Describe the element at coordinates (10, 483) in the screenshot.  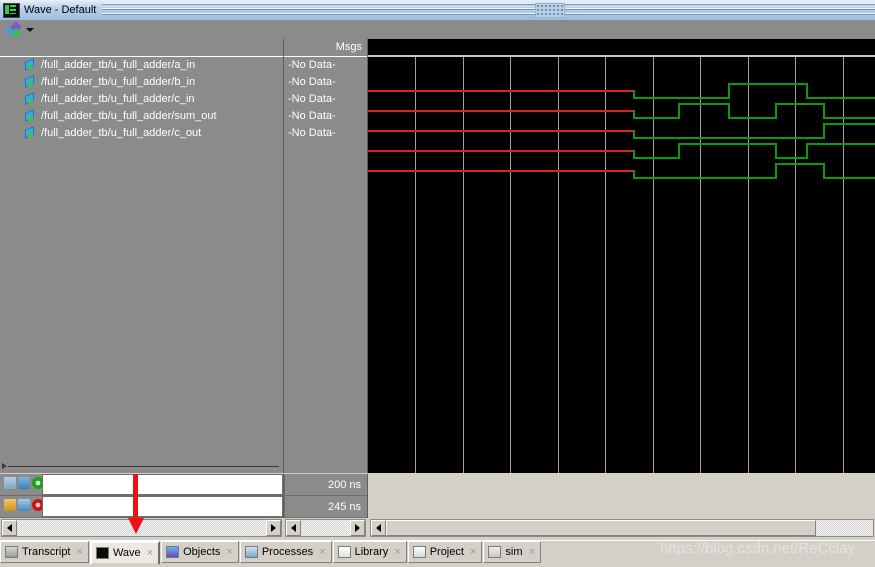
I see `save-wave-icon` at that location.